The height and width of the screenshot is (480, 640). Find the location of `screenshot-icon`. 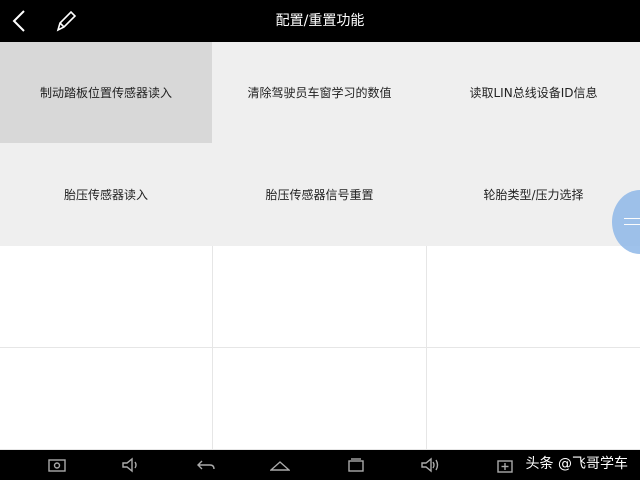

screenshot-icon is located at coordinates (57, 465).